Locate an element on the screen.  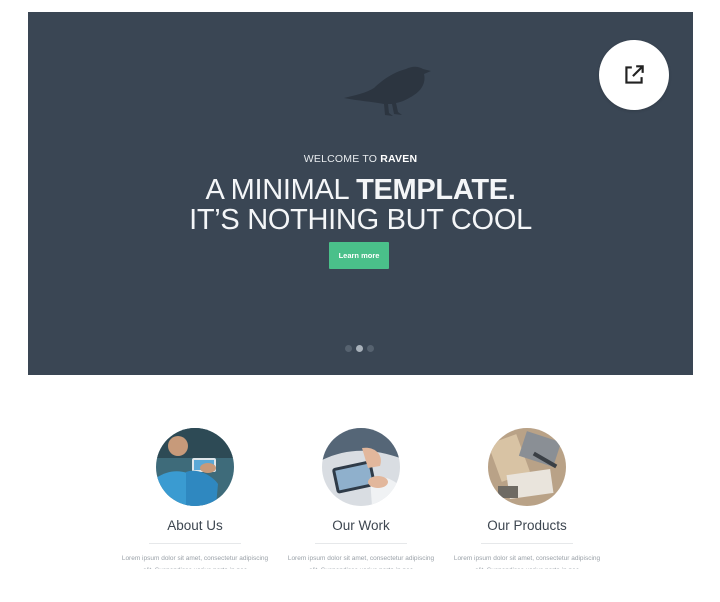
slider-pagination is located at coordinates (359, 348).